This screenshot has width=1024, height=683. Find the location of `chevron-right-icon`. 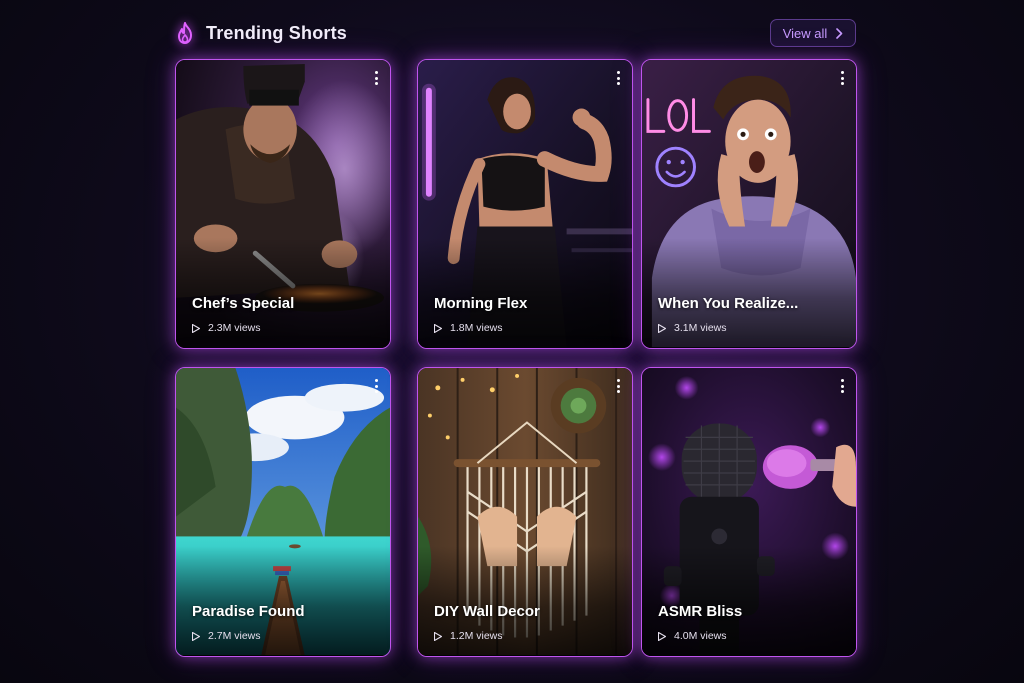

chevron-right-icon is located at coordinates (839, 33).